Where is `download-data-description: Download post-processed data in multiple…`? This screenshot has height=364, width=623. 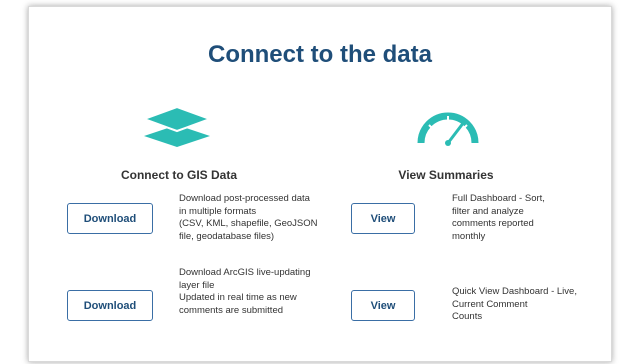
download-data-description: Download post-processed data in multiple… is located at coordinates (249, 218).